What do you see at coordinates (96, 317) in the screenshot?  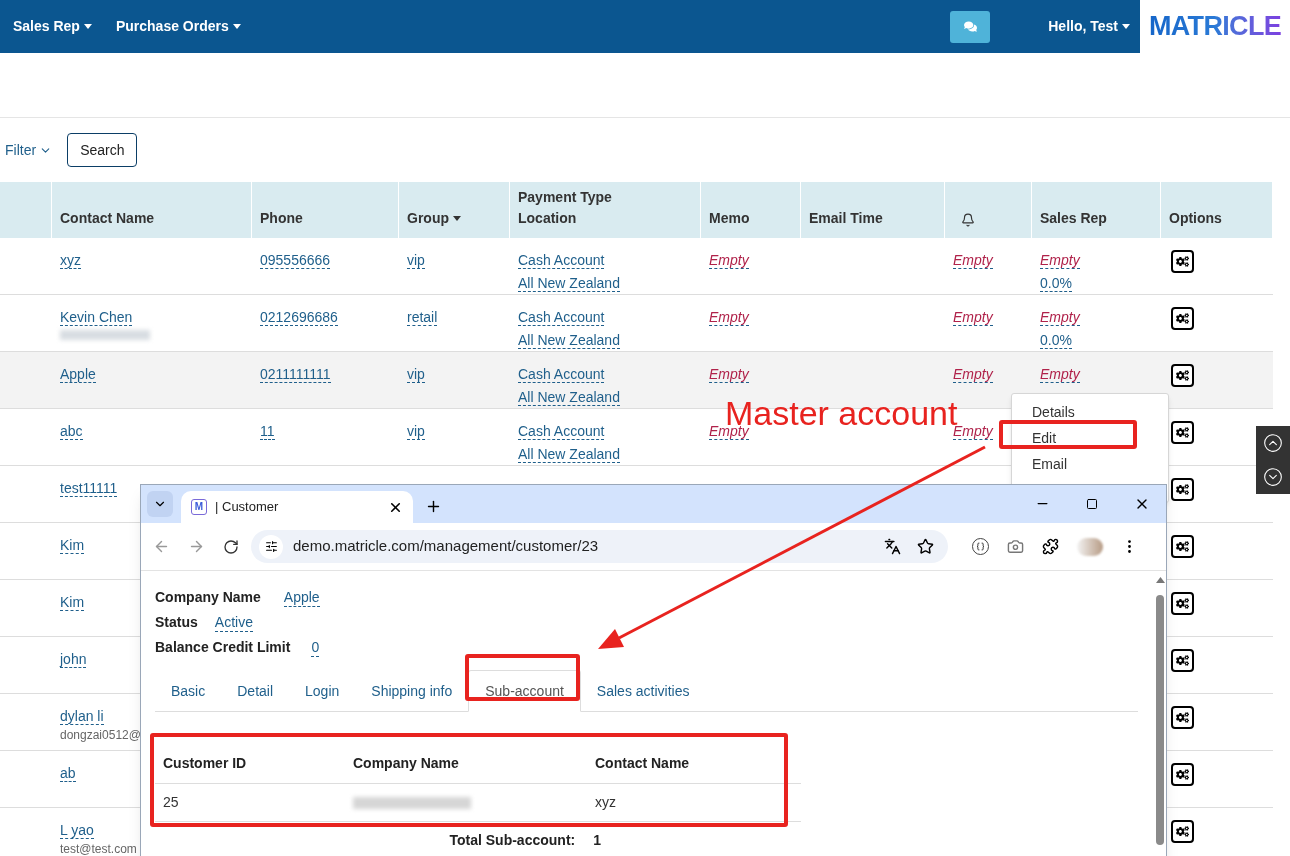 I see `contact-link: Kevin Chen` at bounding box center [96, 317].